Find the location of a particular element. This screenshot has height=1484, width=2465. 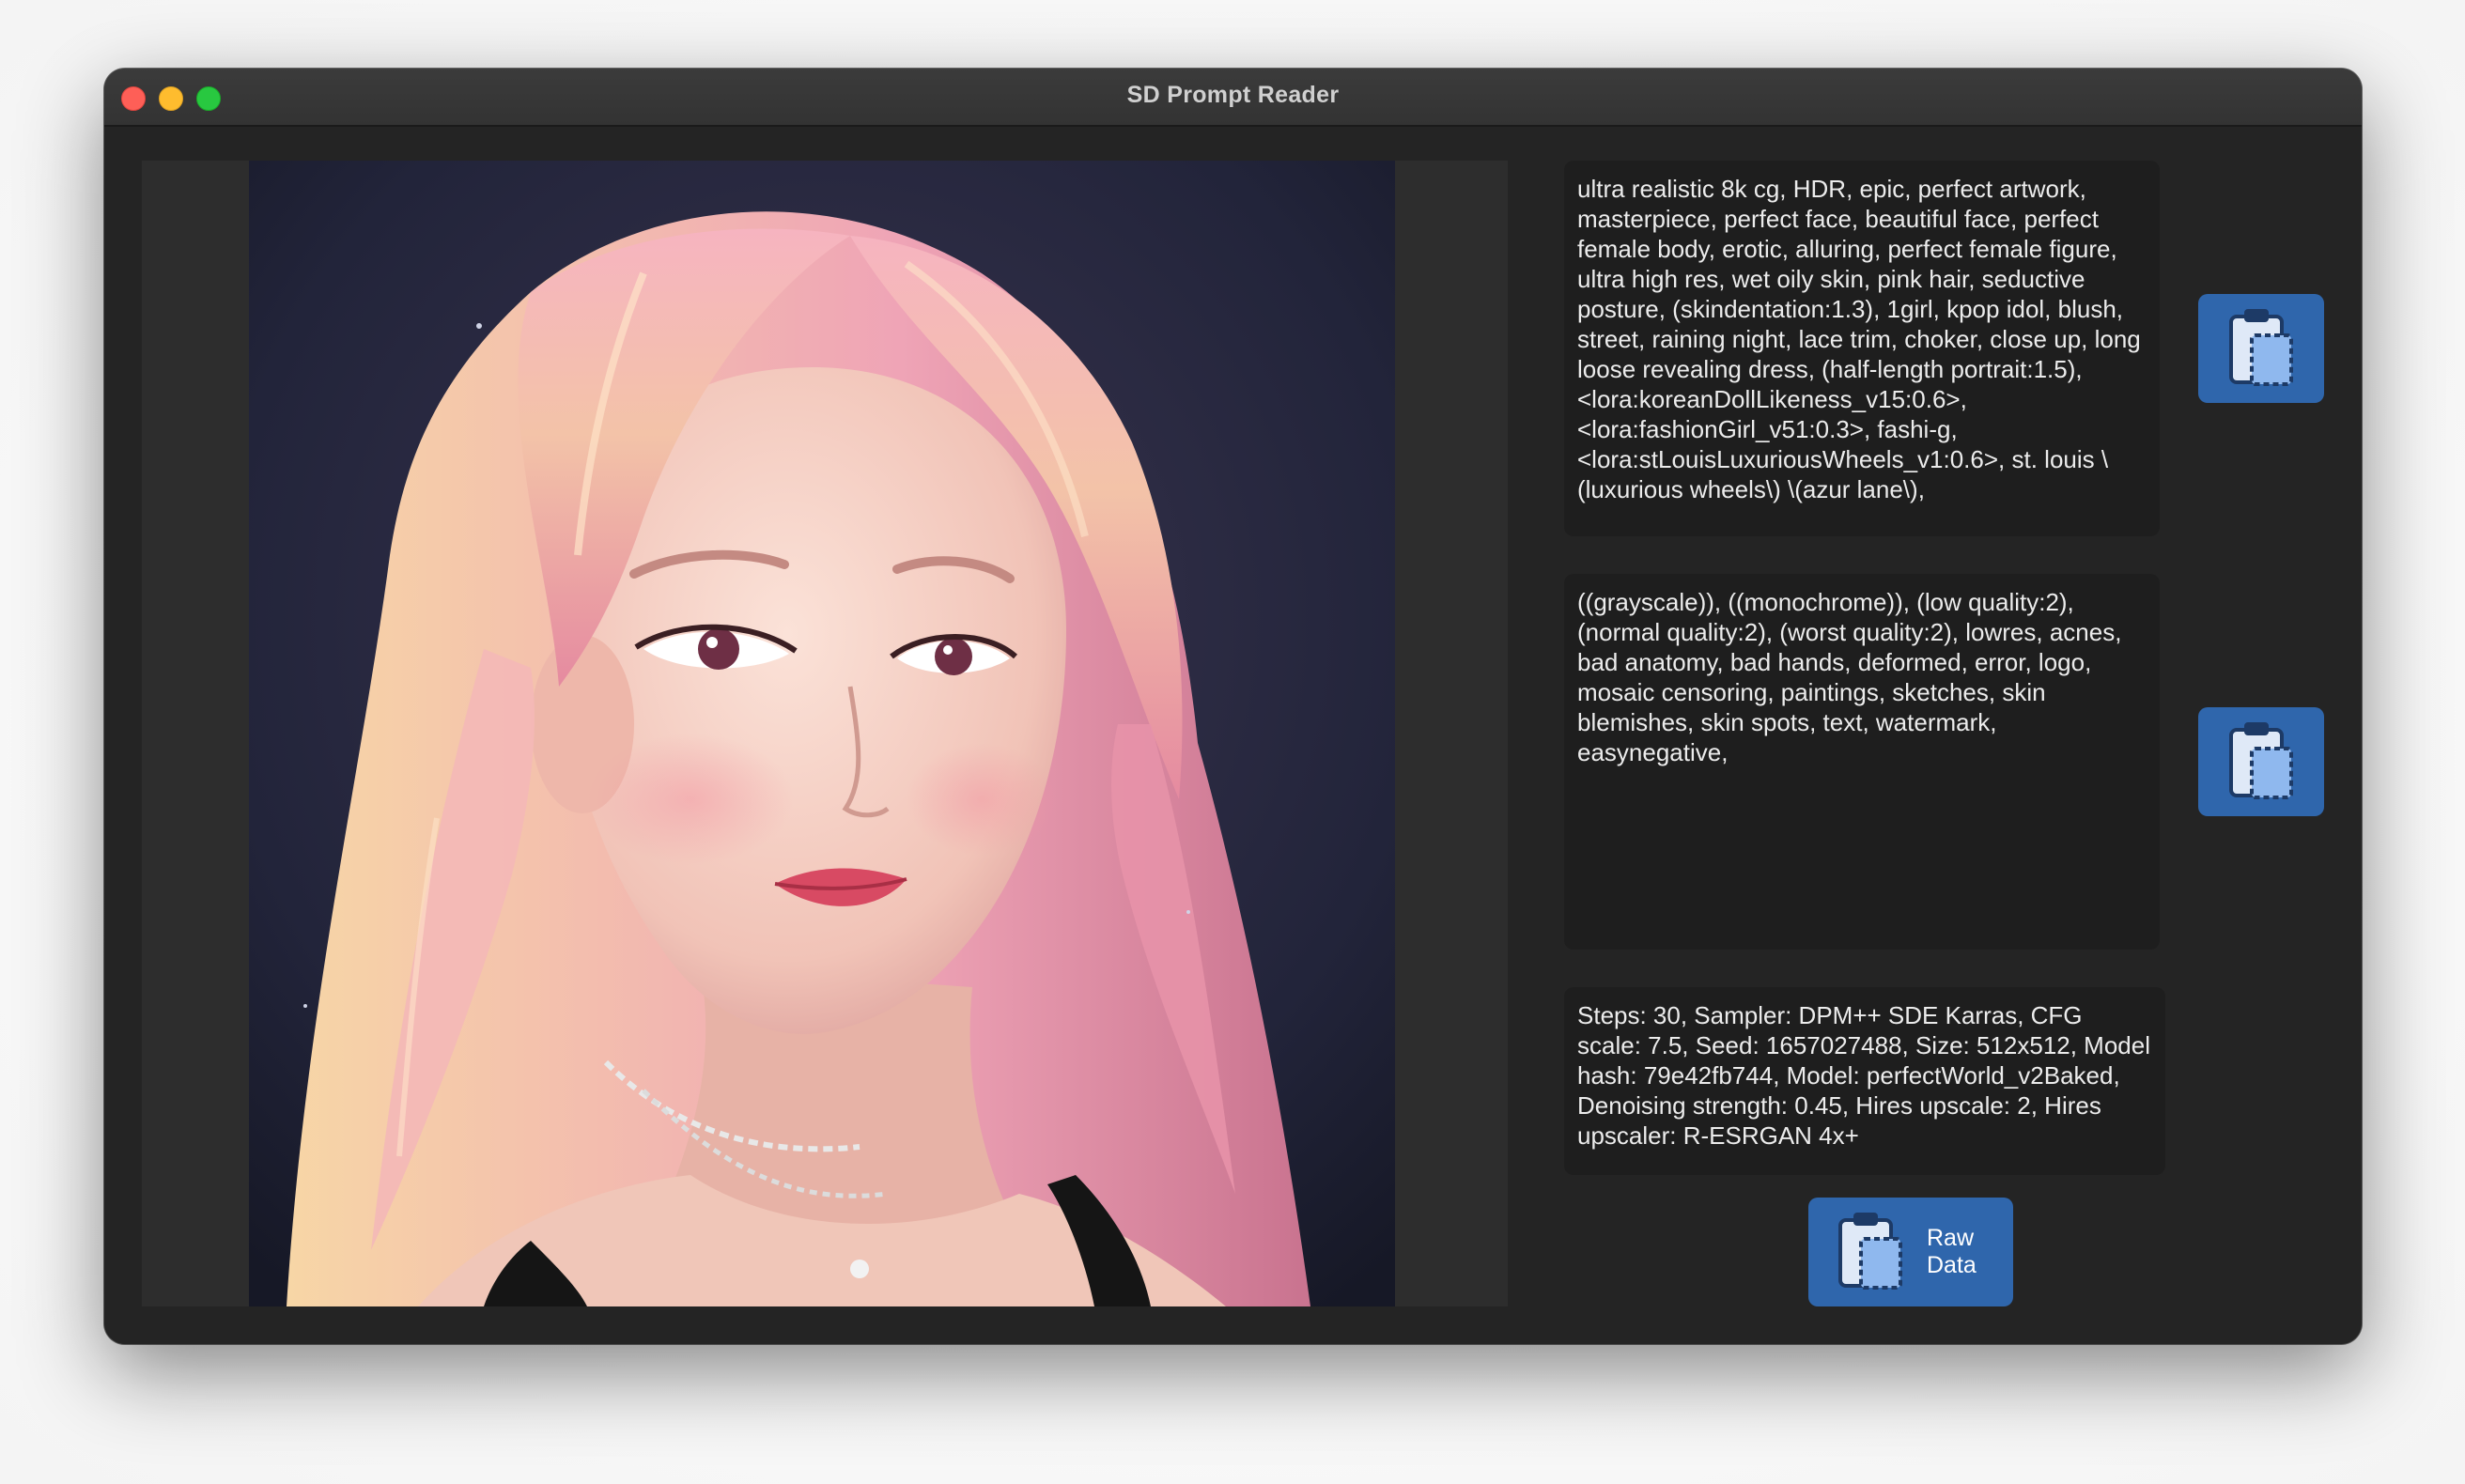

raw-data-label: Raw Data is located at coordinates (1952, 1251).